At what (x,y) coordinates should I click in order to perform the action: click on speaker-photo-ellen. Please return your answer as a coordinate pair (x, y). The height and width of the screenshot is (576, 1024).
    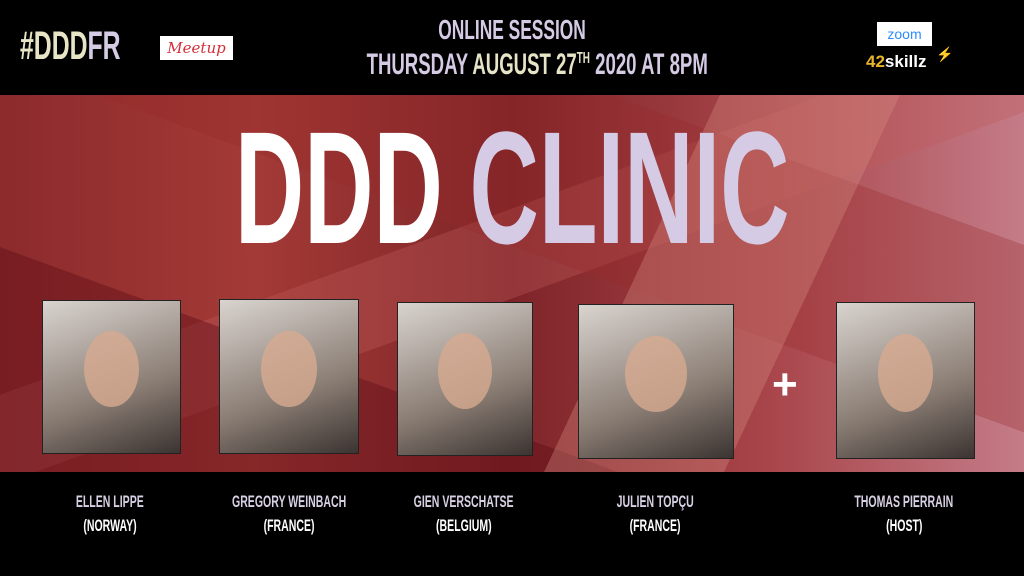
    Looking at the image, I should click on (111, 377).